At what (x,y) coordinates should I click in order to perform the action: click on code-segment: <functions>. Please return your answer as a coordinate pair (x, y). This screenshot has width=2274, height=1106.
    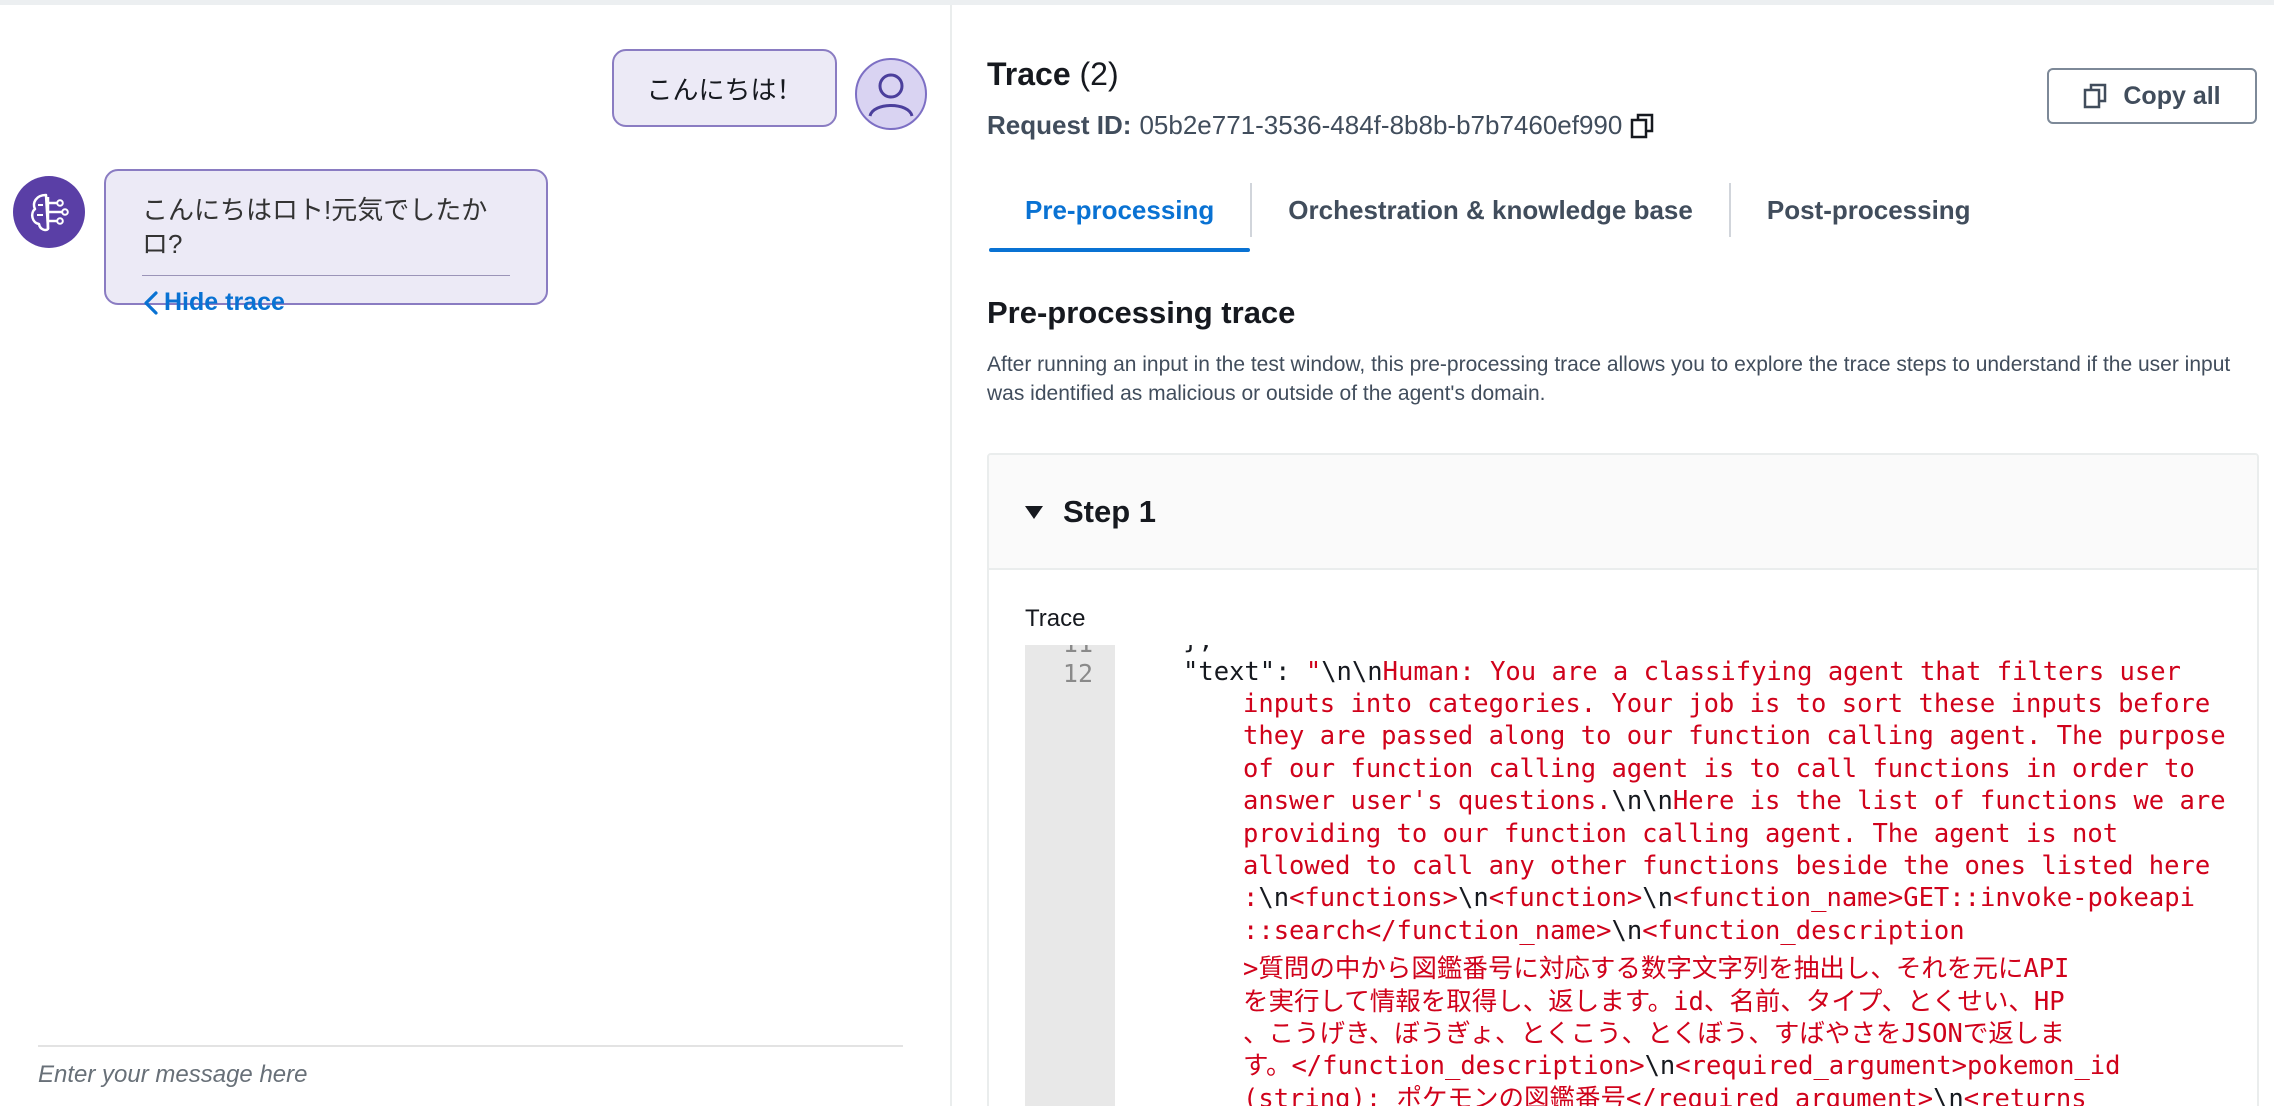
    Looking at the image, I should click on (1373, 898).